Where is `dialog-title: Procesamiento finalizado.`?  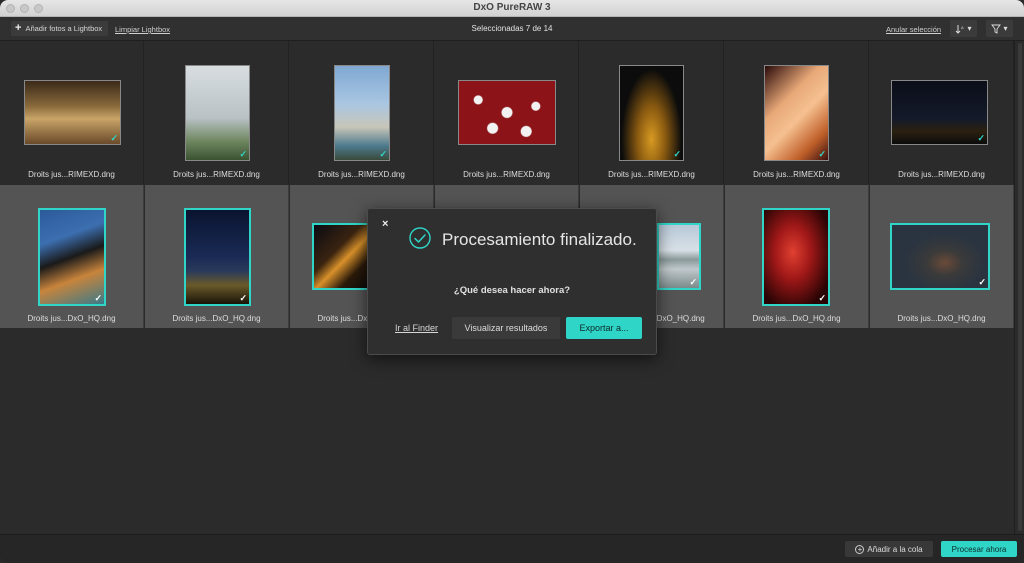 dialog-title: Procesamiento finalizado. is located at coordinates (539, 239).